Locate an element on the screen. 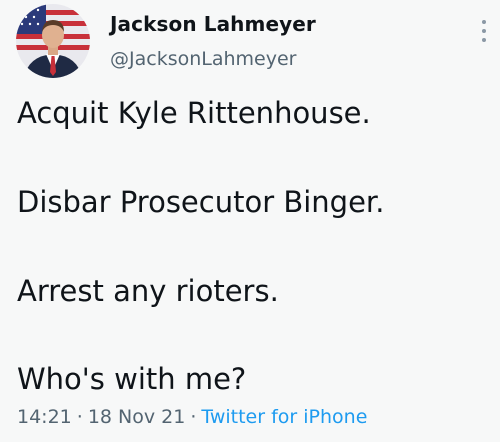 This screenshot has height=442, width=500. tweet-text-line: Disbar Prosecutor Binger. is located at coordinates (201, 202).